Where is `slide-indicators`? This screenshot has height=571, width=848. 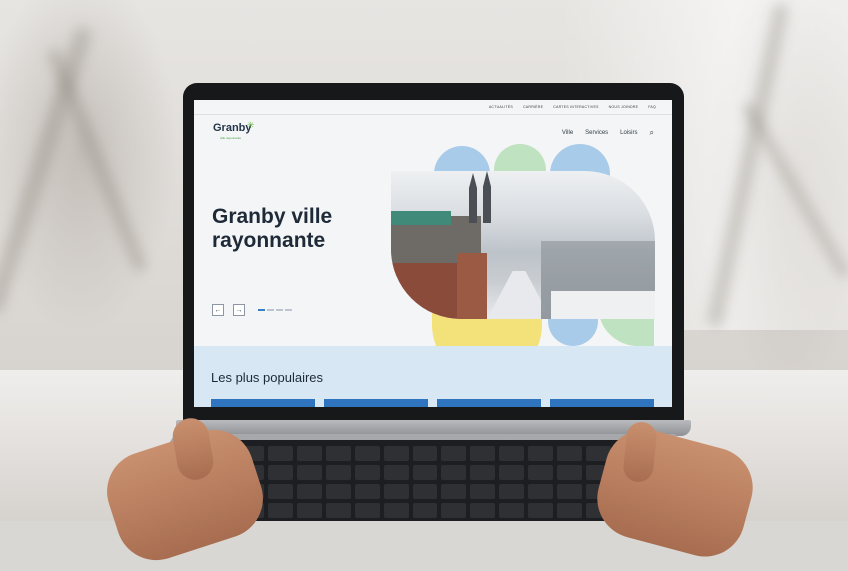 slide-indicators is located at coordinates (275, 310).